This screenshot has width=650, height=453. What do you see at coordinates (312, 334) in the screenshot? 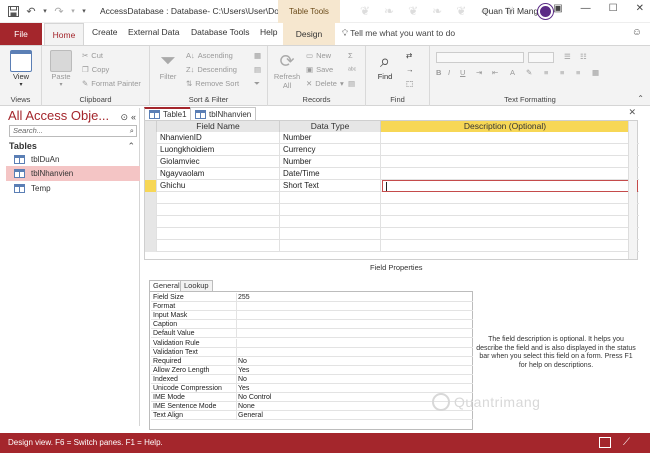
I see `property-row: Default Value` at bounding box center [312, 334].